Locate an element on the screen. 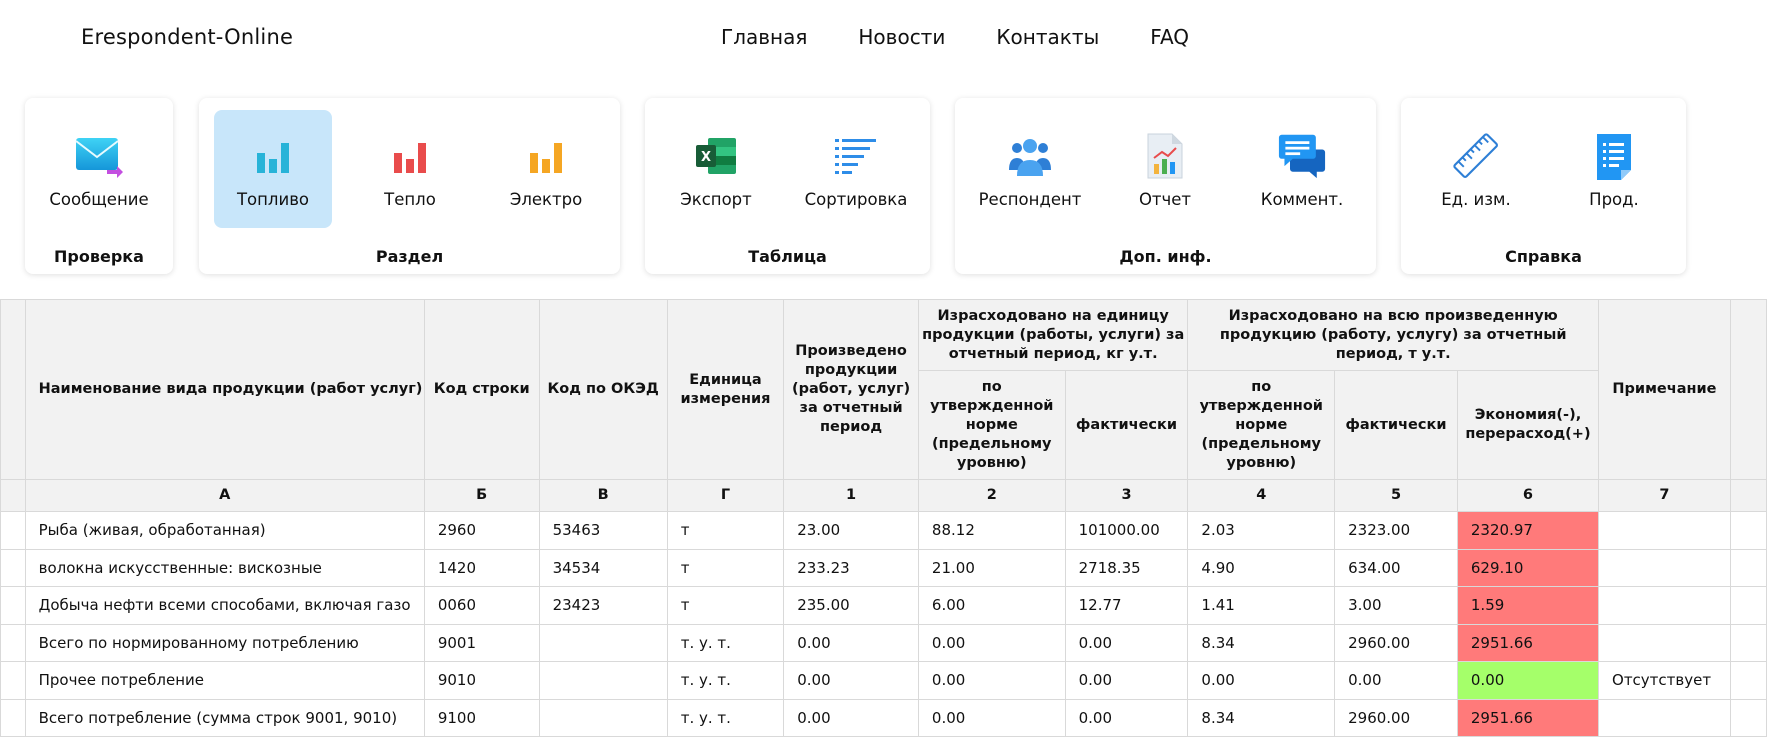  cell-name: Прочее потребление is located at coordinates (224, 680).